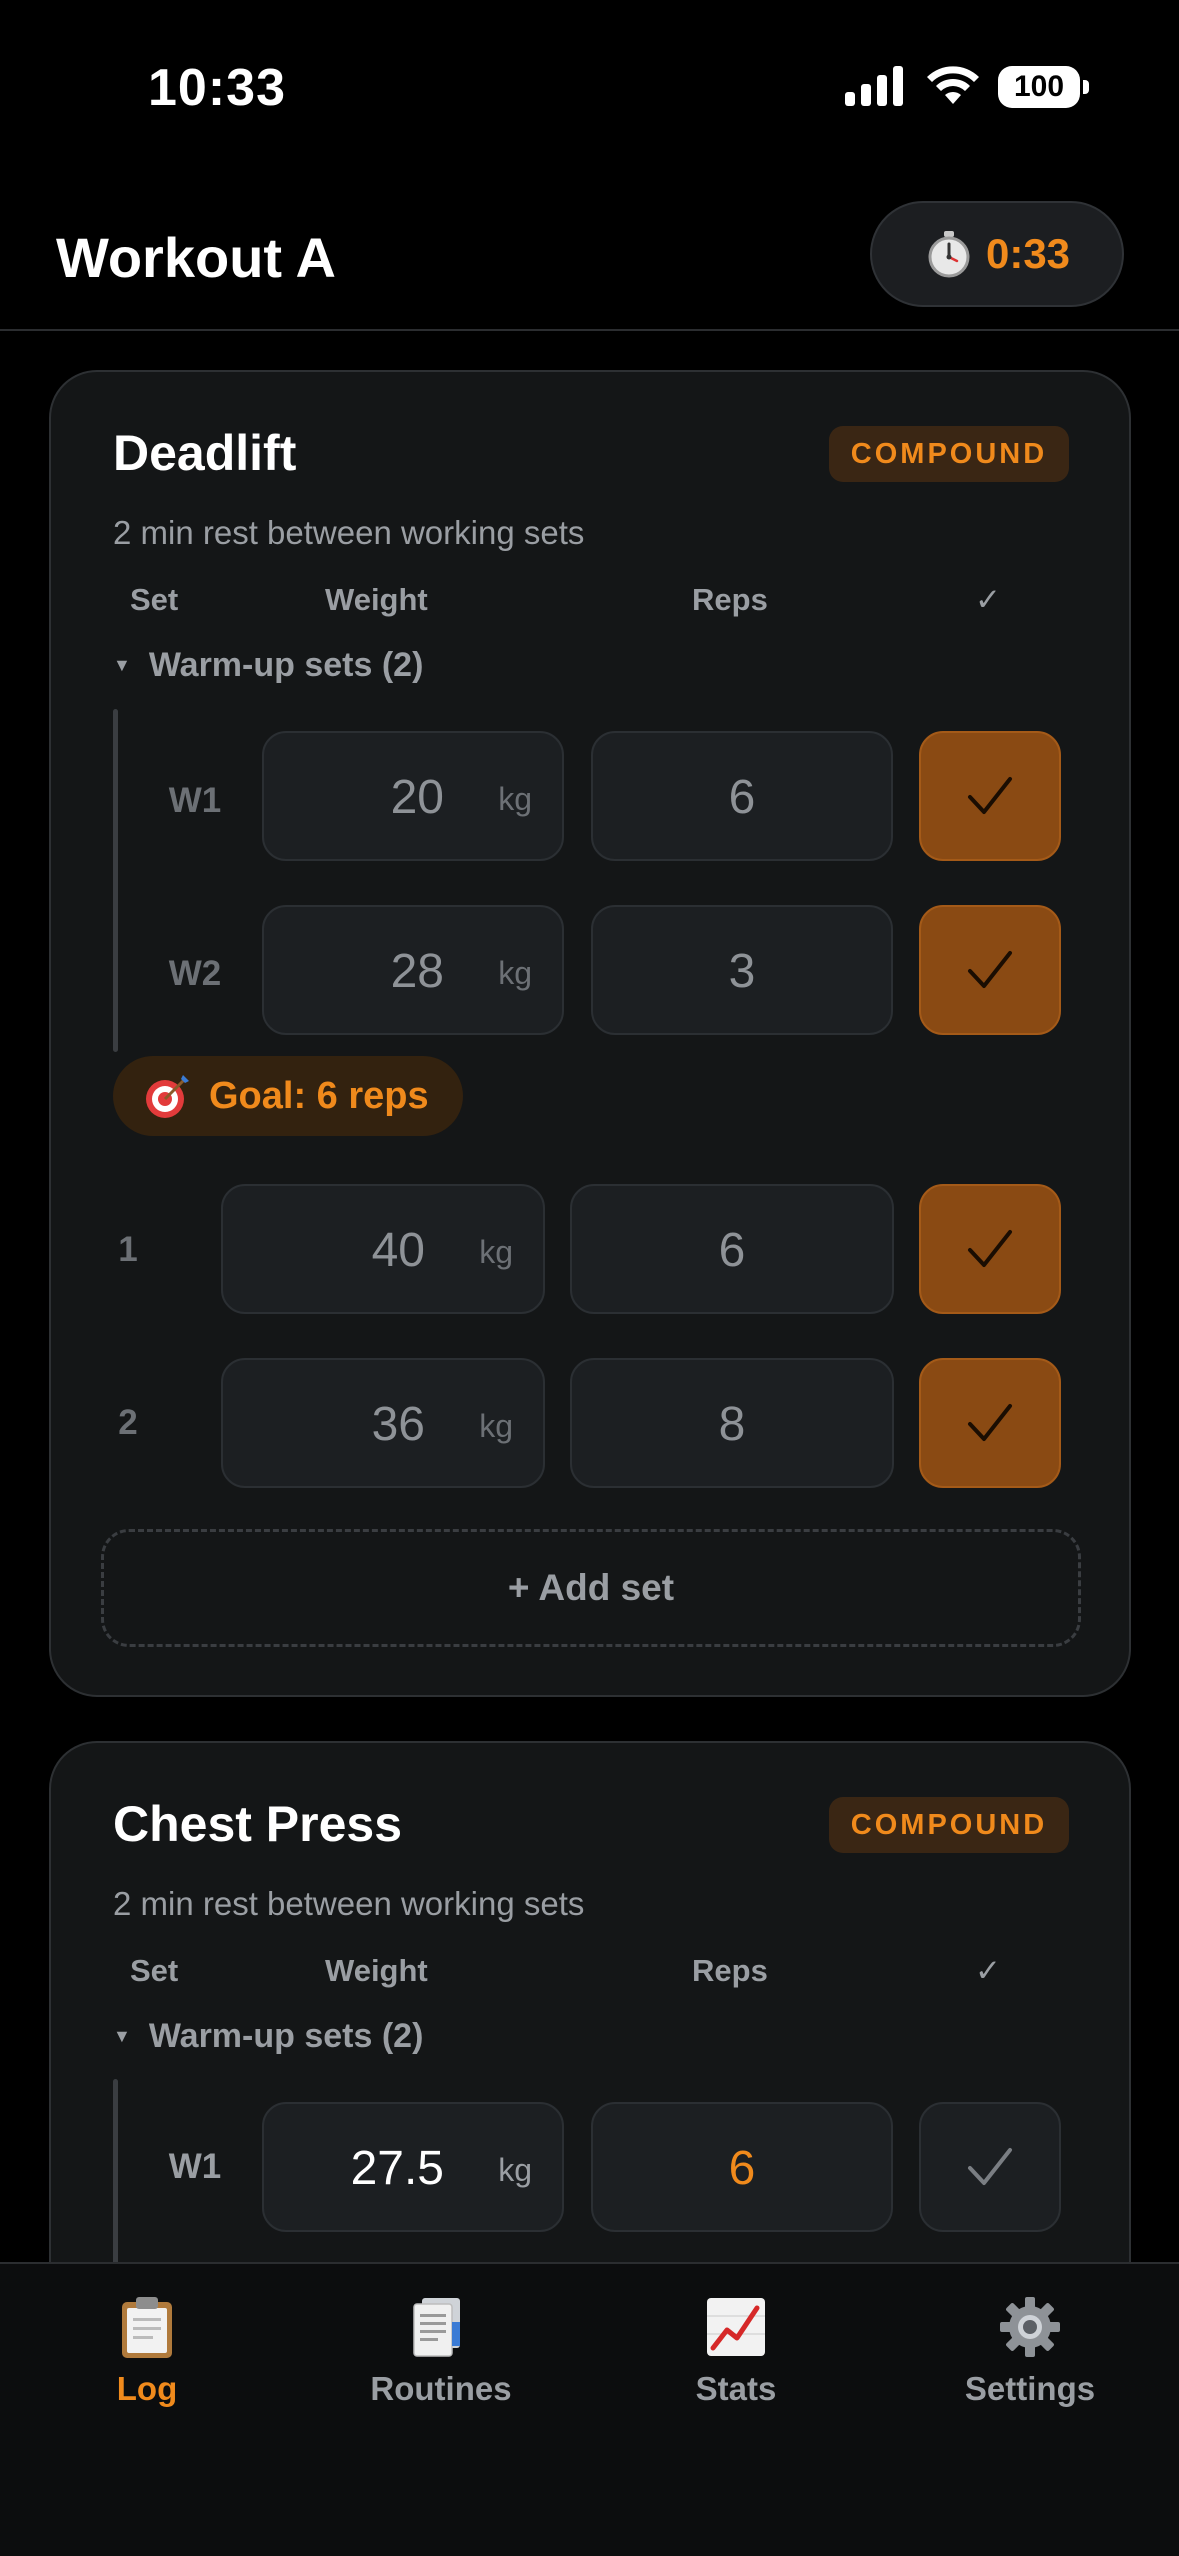 The image size is (1179, 2556). I want to click on stopwatch-icon, so click(949, 254).